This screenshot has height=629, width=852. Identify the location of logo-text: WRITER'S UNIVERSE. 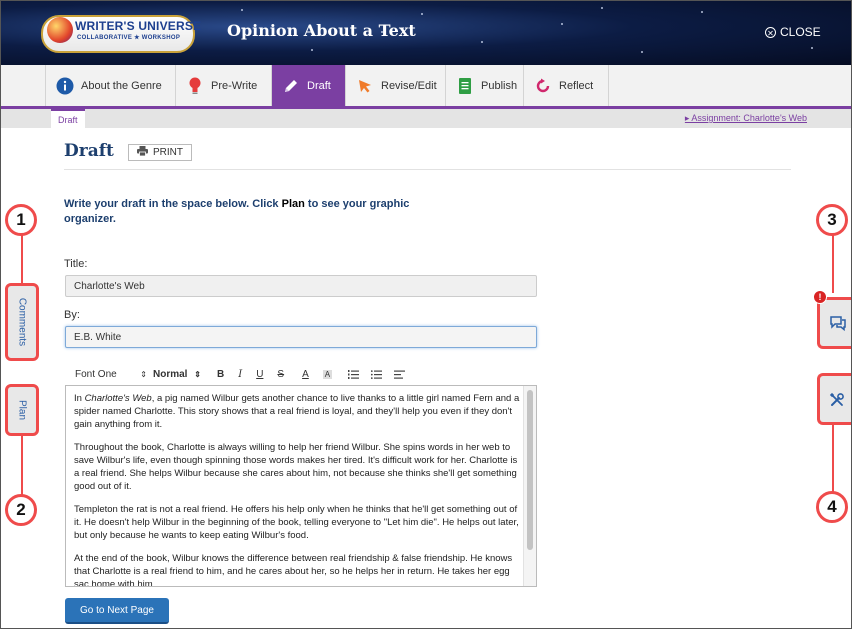
(138, 26).